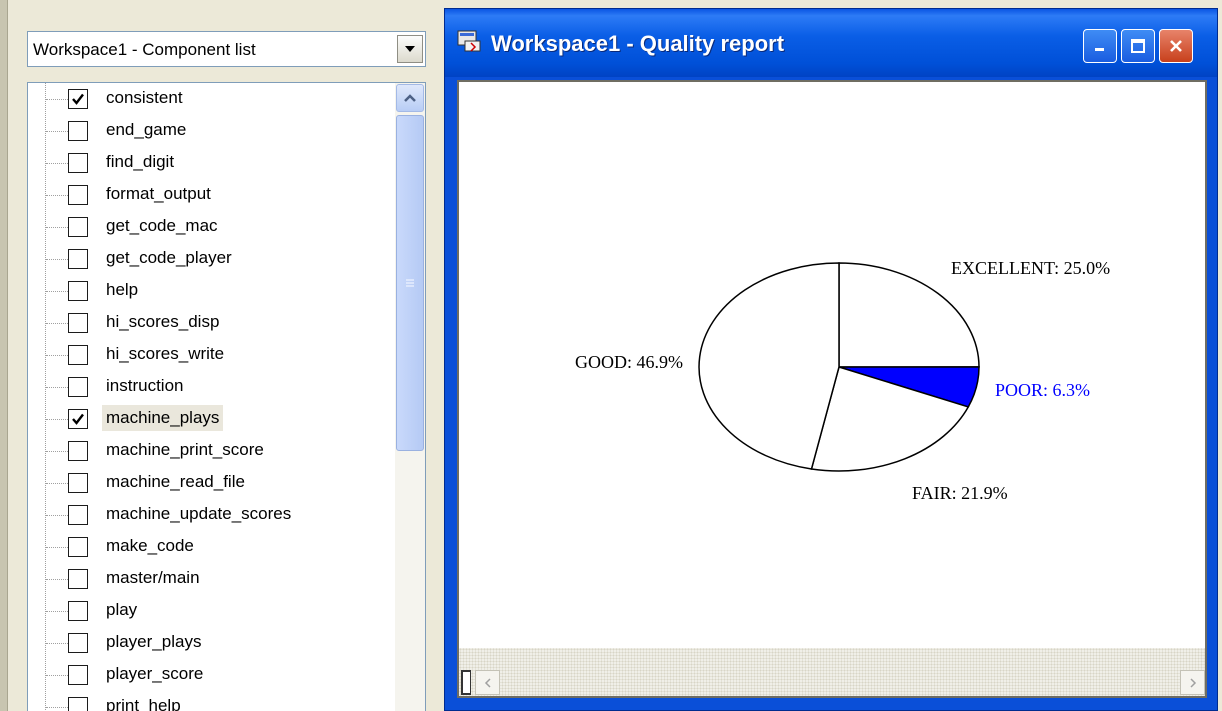  I want to click on splitter, so click(433, 355).